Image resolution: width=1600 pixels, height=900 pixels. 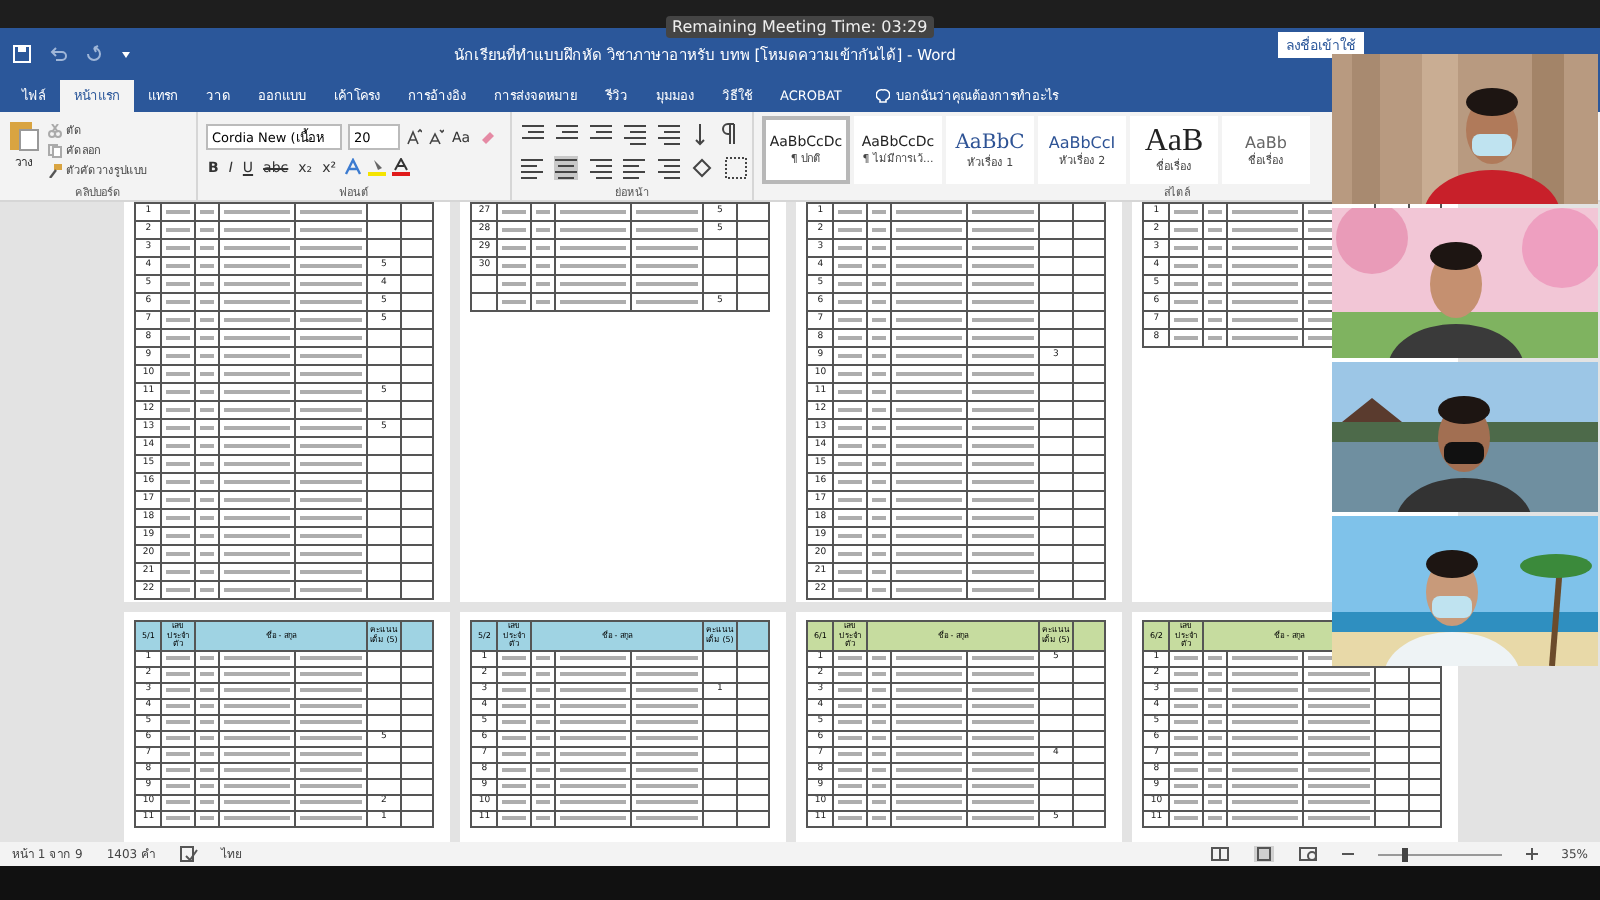 What do you see at coordinates (532, 167) in the screenshot?
I see `align-left-icon` at bounding box center [532, 167].